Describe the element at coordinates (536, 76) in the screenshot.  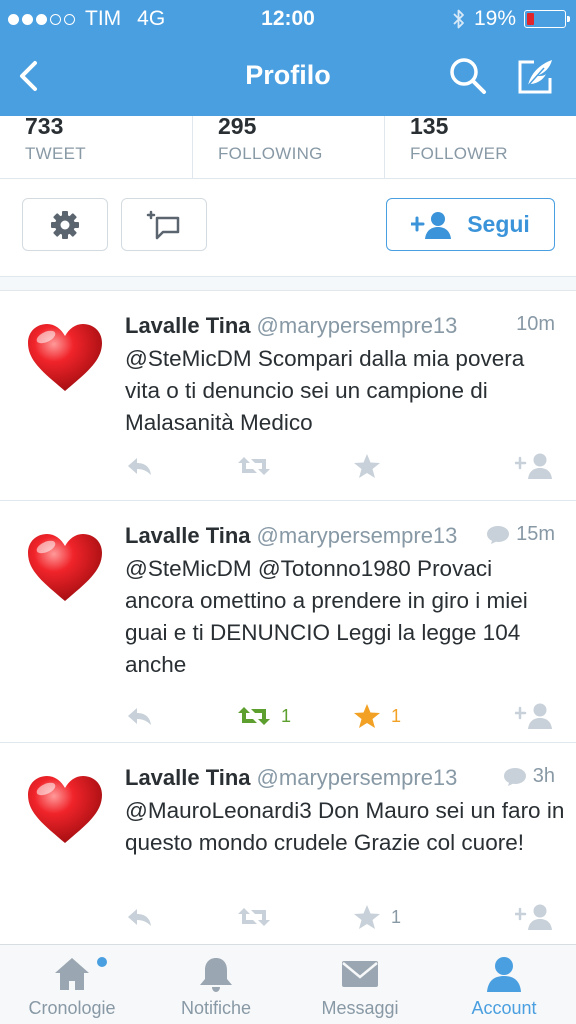
I see `compose-icon` at that location.